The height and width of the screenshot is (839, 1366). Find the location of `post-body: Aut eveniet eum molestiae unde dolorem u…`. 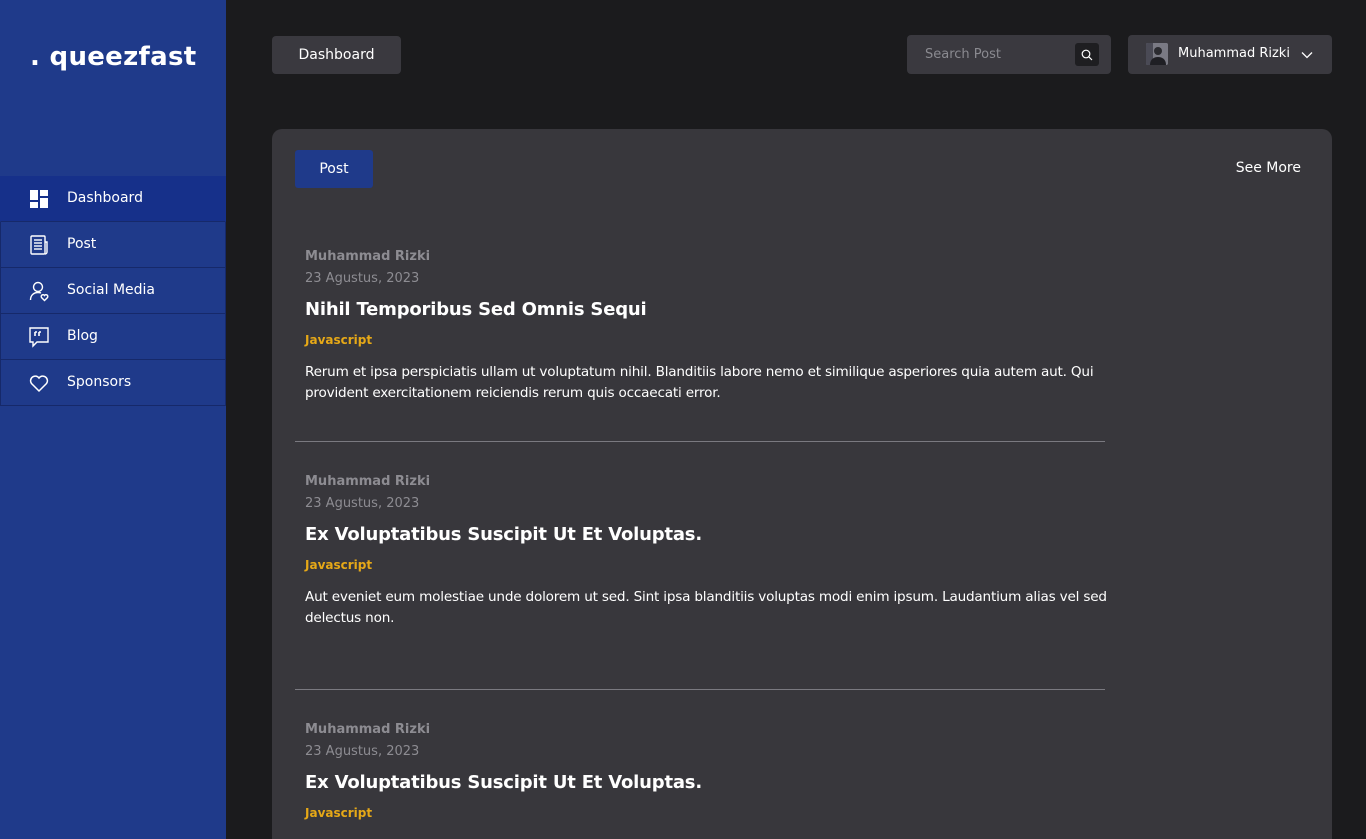

post-body: Aut eveniet eum molestiae unde dolorem u… is located at coordinates (706, 607).